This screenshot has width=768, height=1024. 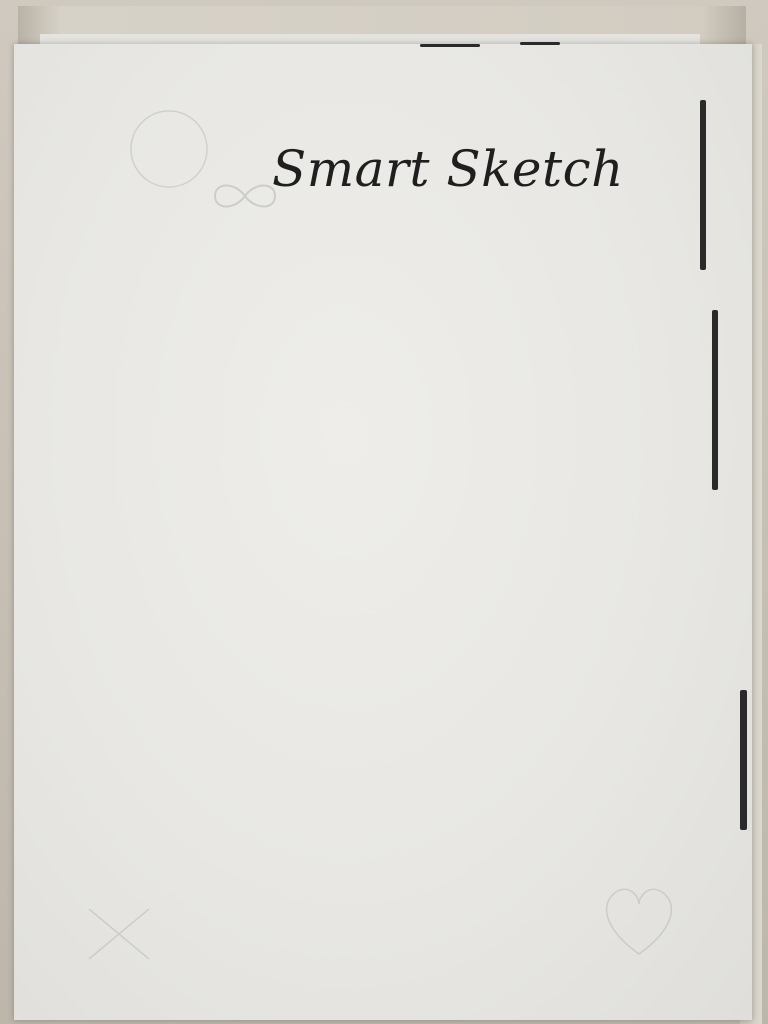 I want to click on handwritten-title: Smart Sketch, so click(x=448, y=169).